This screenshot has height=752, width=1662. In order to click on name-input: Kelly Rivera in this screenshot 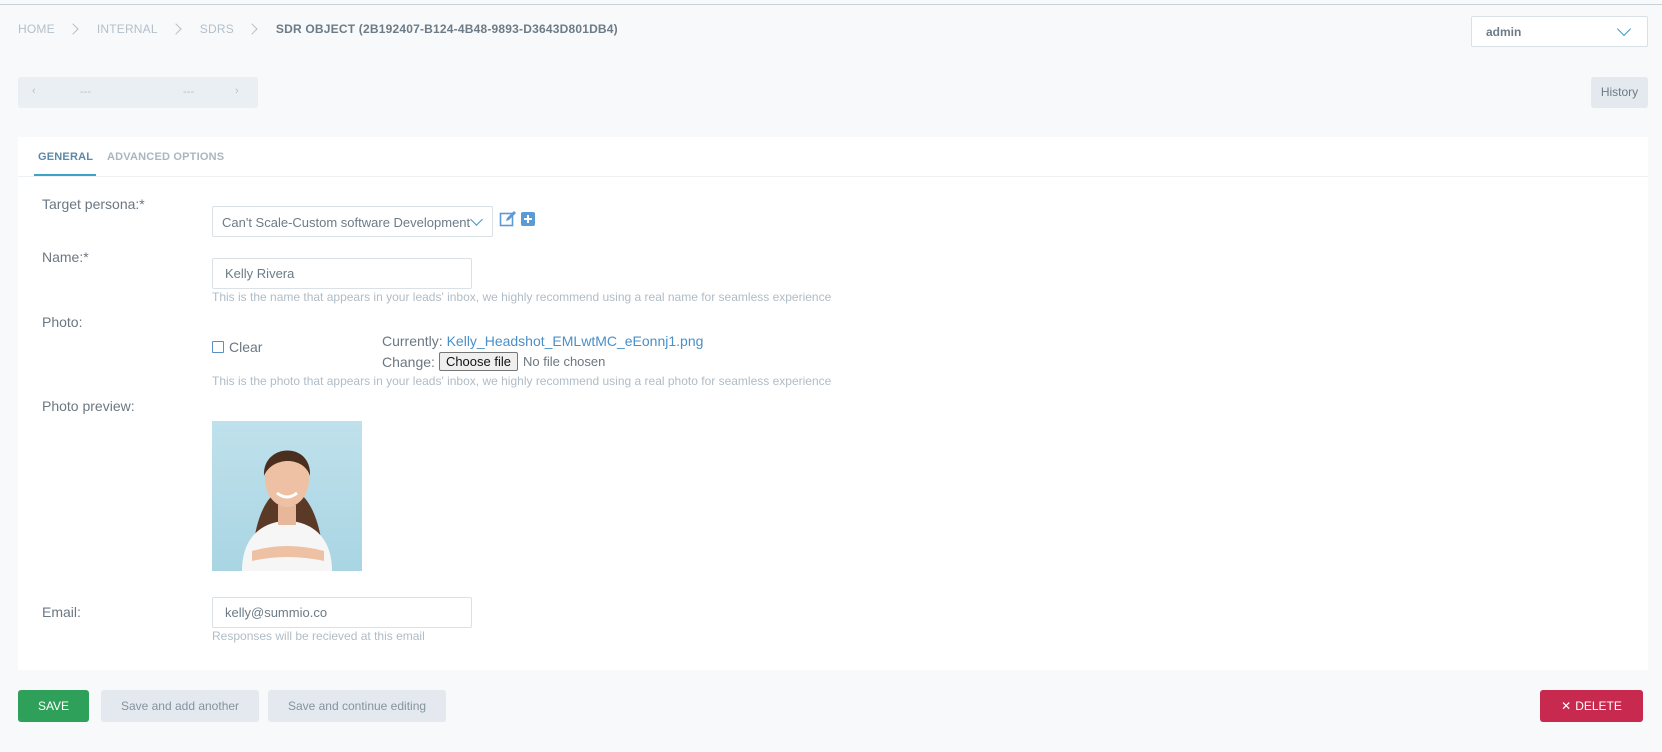, I will do `click(342, 273)`.